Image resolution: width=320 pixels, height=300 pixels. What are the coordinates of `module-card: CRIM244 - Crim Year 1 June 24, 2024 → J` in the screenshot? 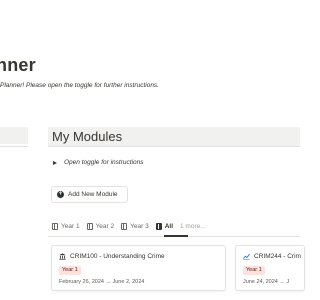 It's located at (270, 268).